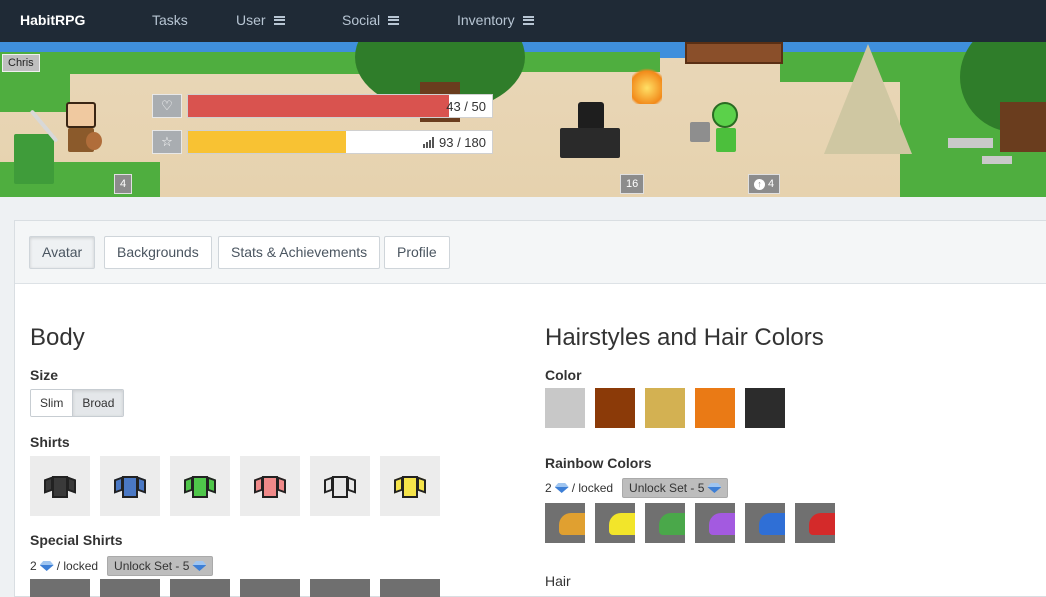  What do you see at coordinates (1023, 127) in the screenshot?
I see `tree-trunk-decoration` at bounding box center [1023, 127].